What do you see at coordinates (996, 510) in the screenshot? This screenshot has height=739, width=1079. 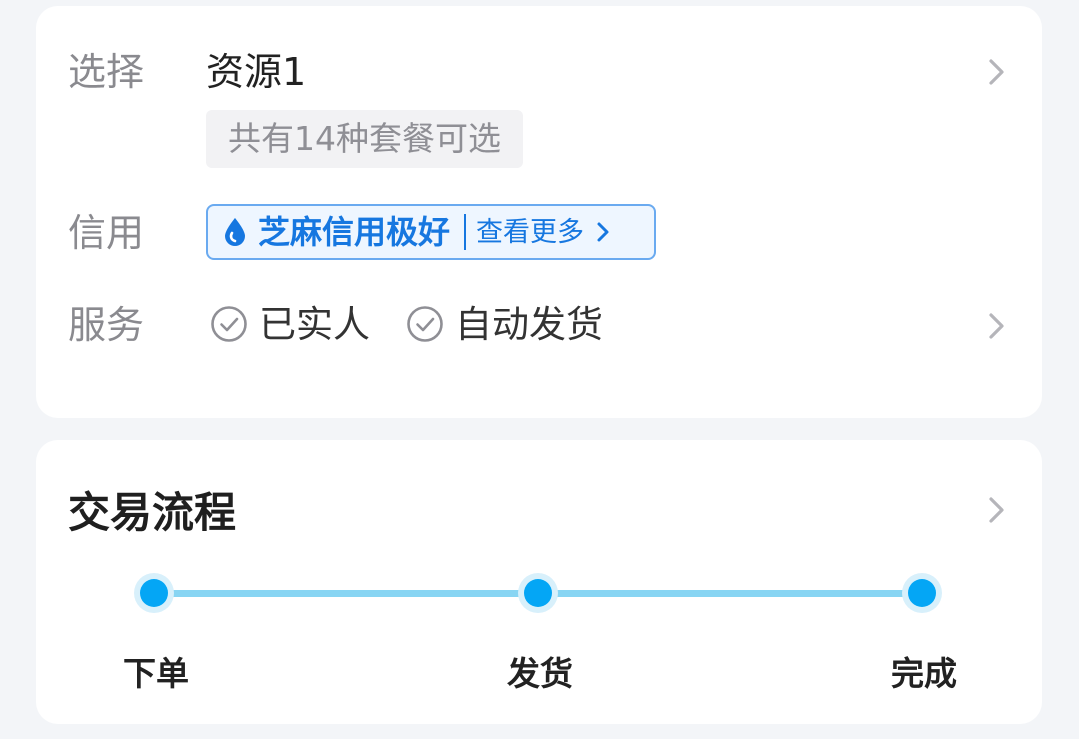 I see `flow-chevron-right-icon` at bounding box center [996, 510].